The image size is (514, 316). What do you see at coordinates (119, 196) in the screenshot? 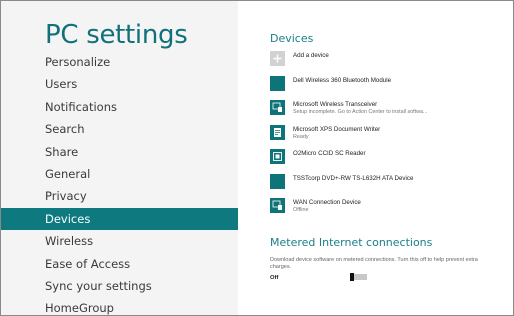
I see `sidebar-item-privacy: Privacy` at bounding box center [119, 196].